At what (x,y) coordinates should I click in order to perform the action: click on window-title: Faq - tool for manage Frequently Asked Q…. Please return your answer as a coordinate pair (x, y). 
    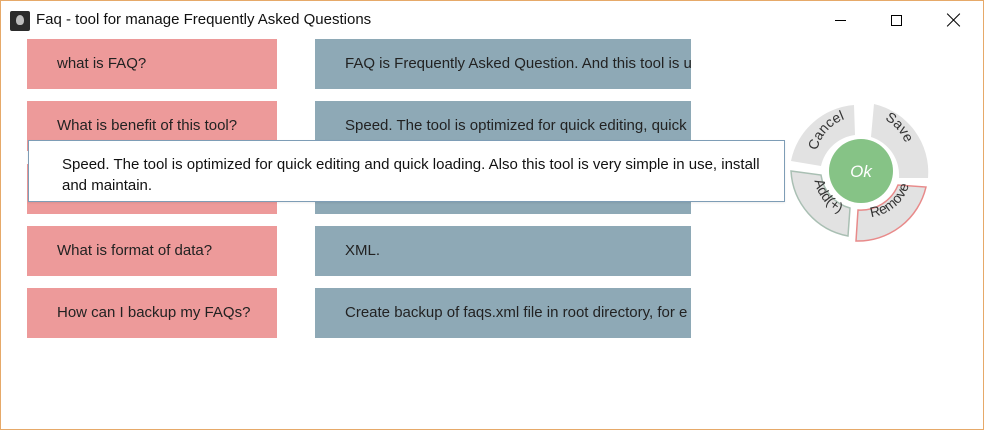
    Looking at the image, I should click on (204, 19).